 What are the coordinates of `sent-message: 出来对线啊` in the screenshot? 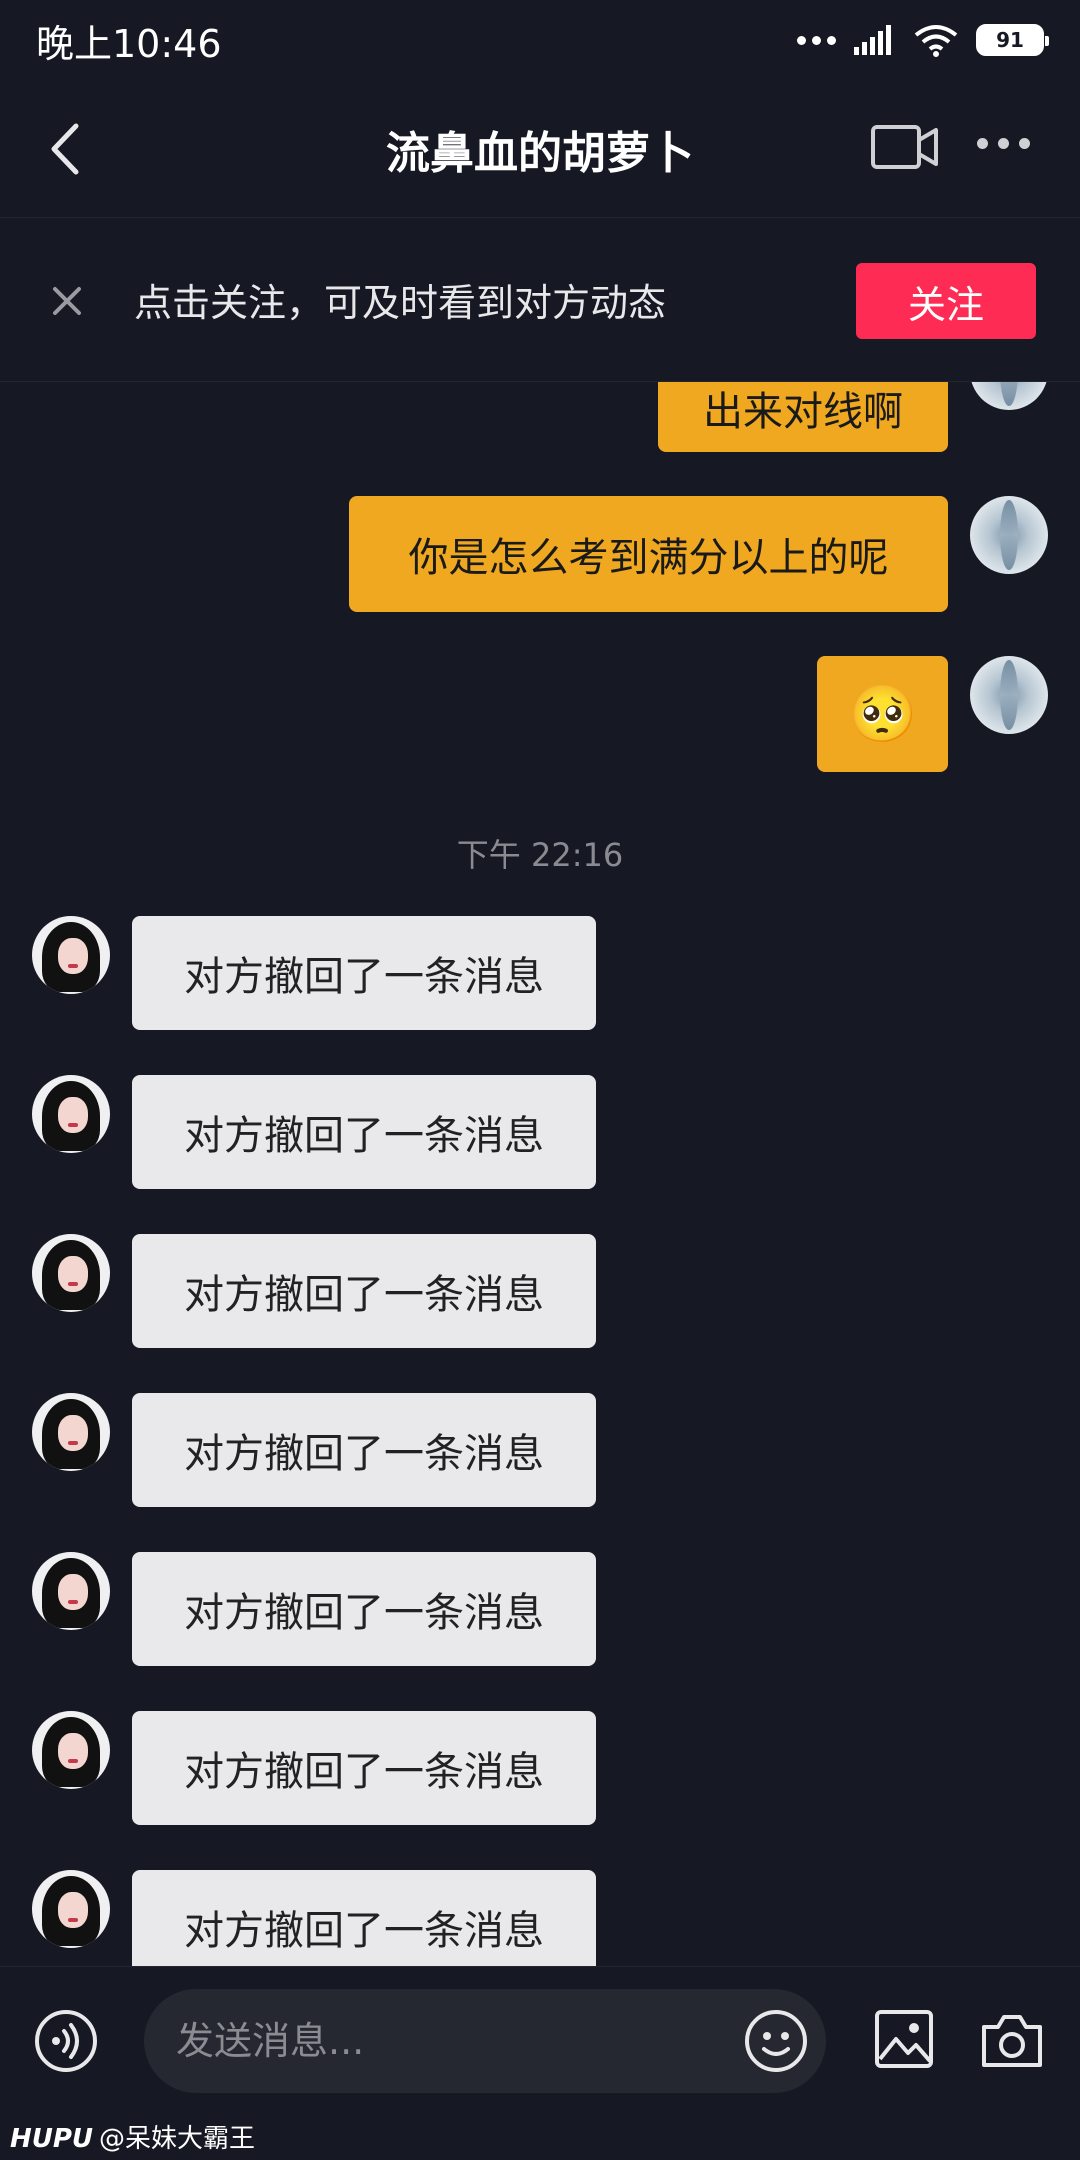 It's located at (803, 417).